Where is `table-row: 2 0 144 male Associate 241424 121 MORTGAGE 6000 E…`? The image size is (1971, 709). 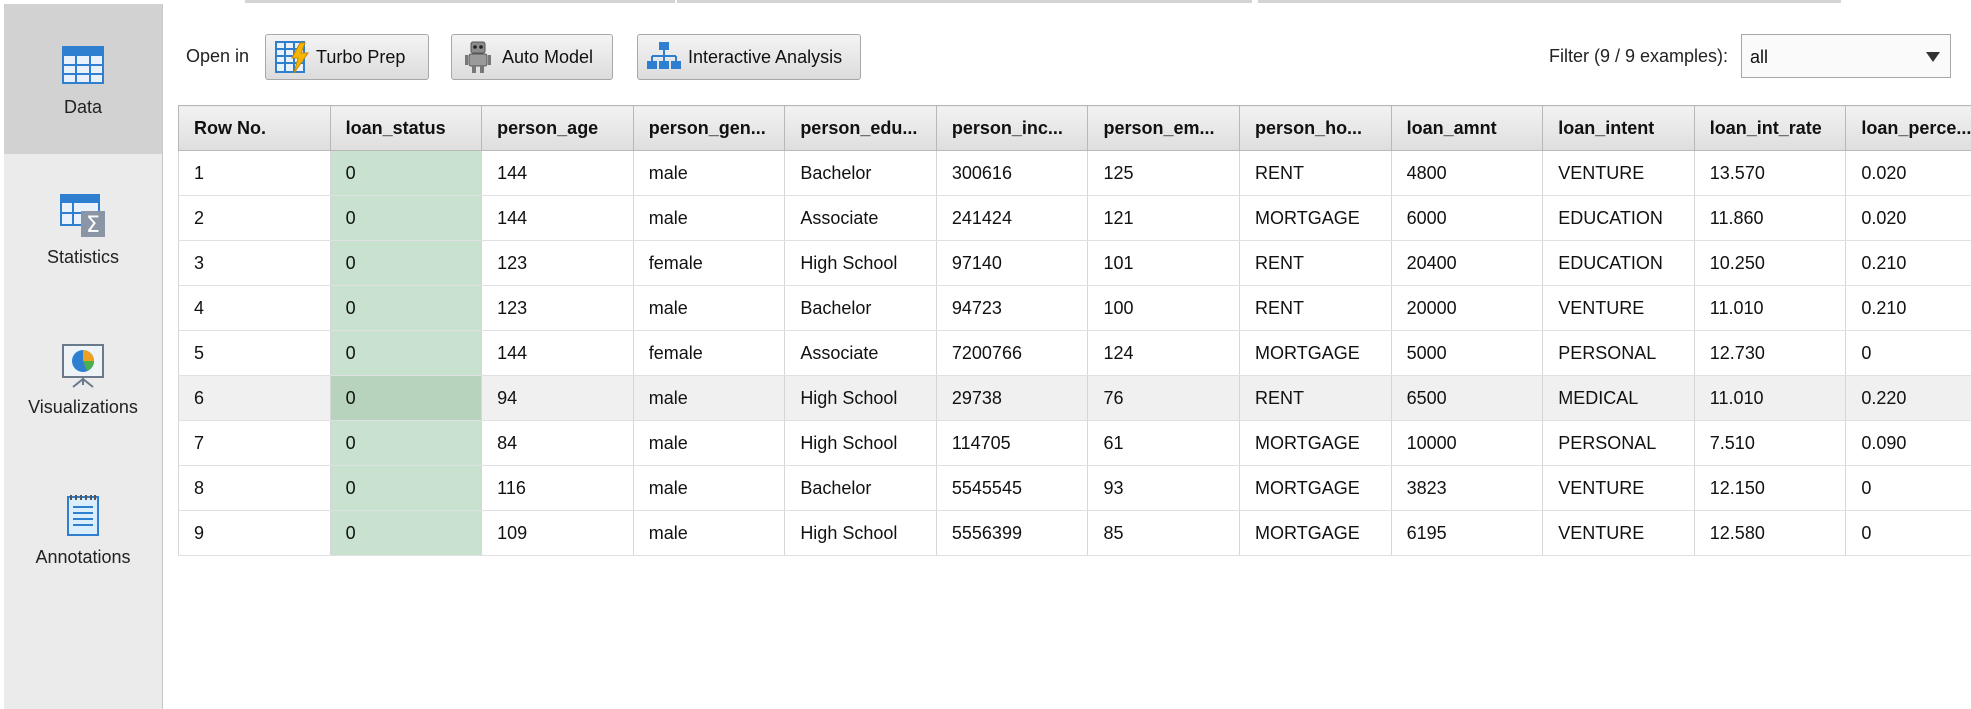 table-row: 2 0 144 male Associate 241424 121 MORTGAGE 6000 E… is located at coordinates (1074, 218).